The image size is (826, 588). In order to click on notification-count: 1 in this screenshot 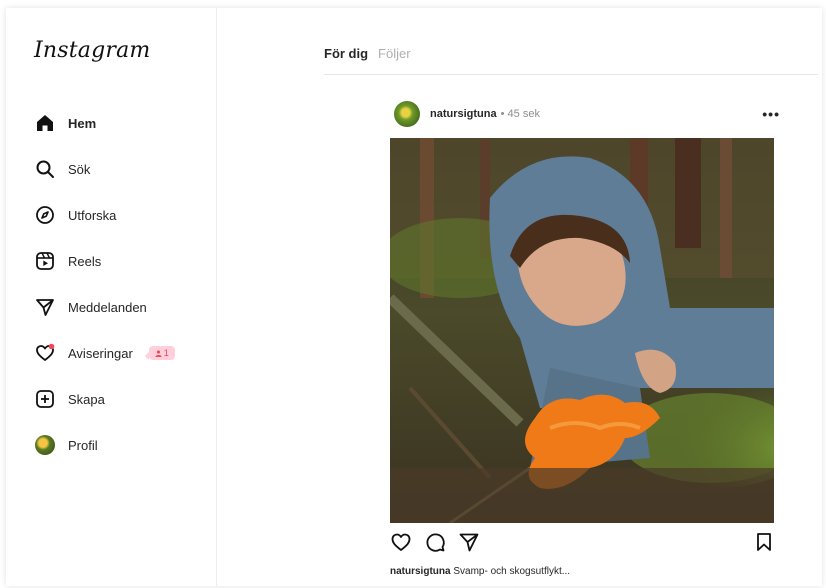, I will do `click(166, 353)`.